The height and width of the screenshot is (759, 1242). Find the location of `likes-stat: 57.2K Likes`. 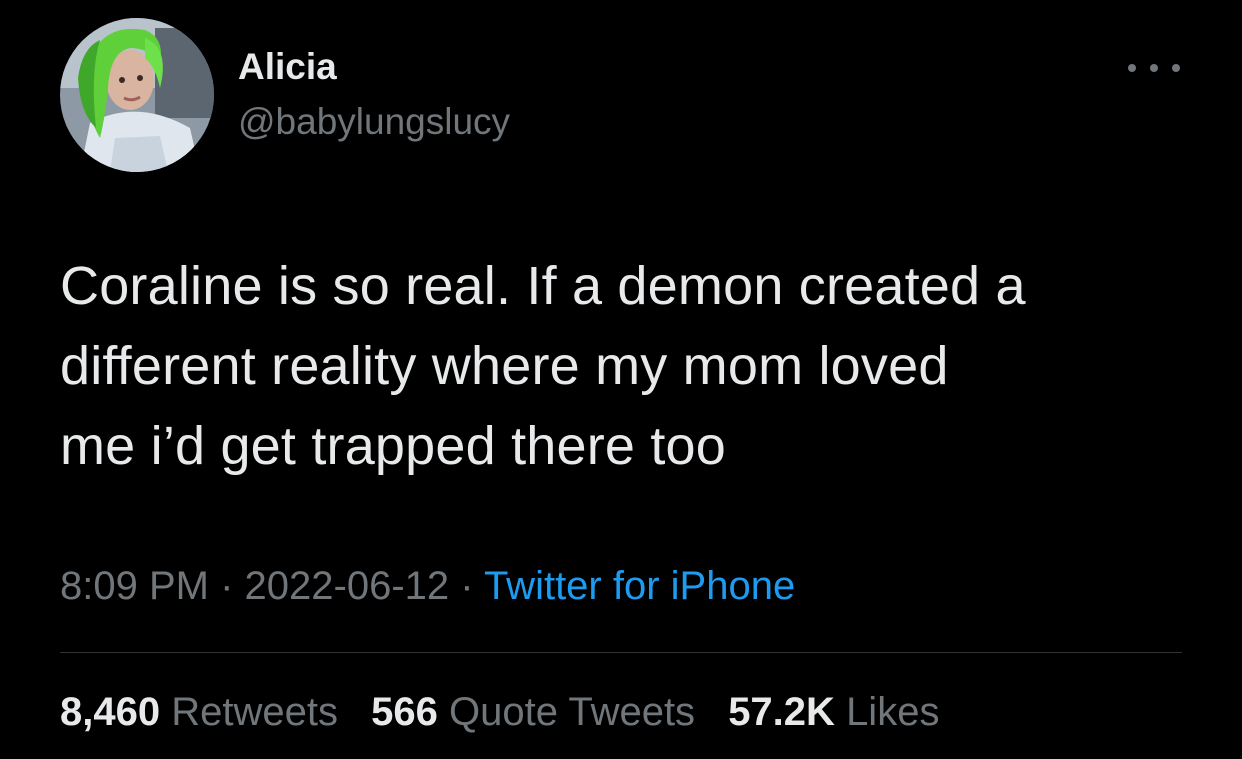

likes-stat: 57.2K Likes is located at coordinates (833, 712).